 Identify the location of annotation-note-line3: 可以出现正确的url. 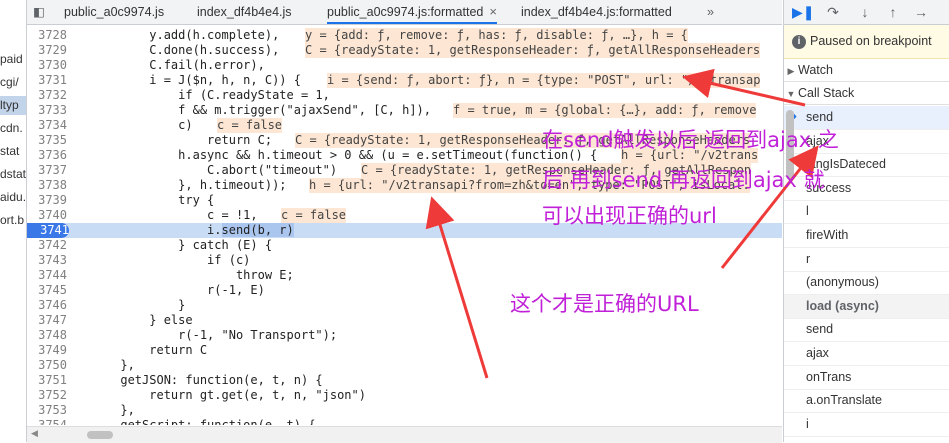
(629, 216).